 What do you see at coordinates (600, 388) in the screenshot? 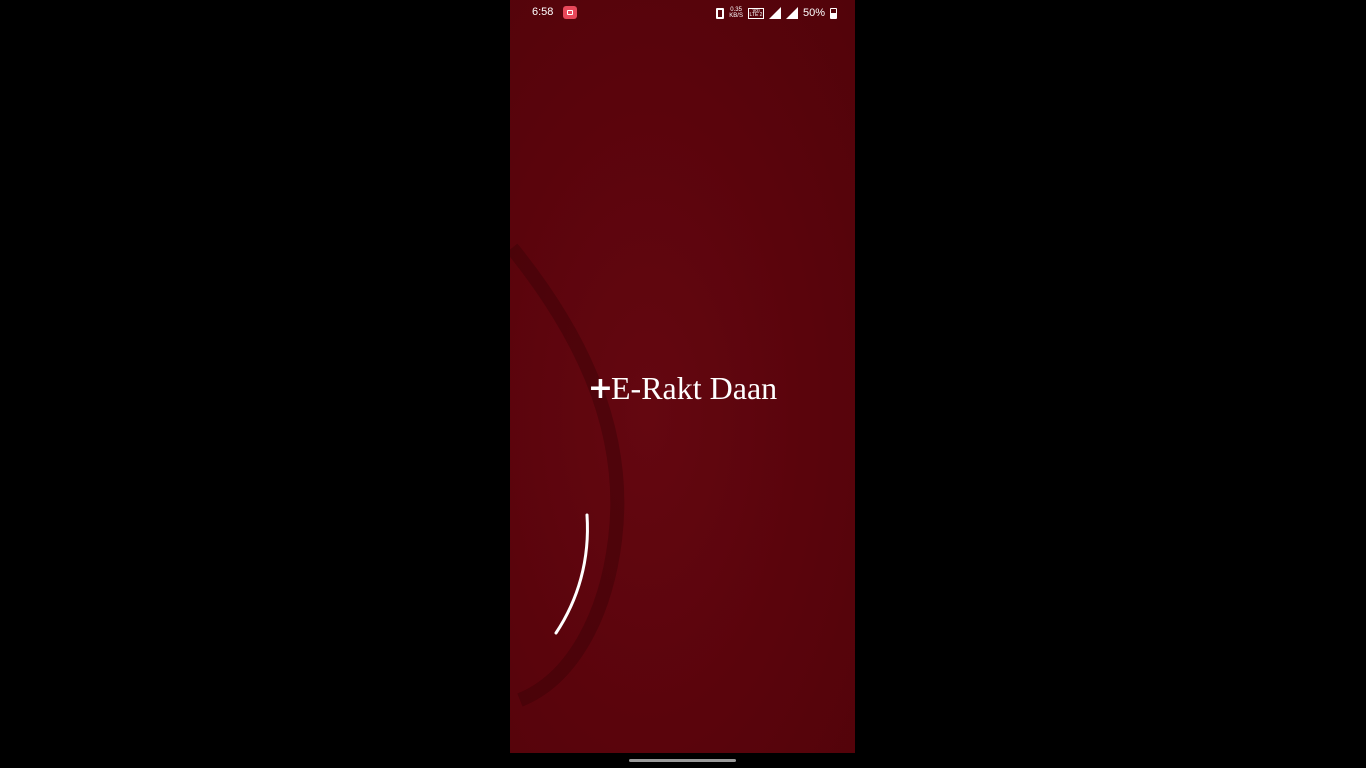
I see `plus-icon: +` at bounding box center [600, 388].